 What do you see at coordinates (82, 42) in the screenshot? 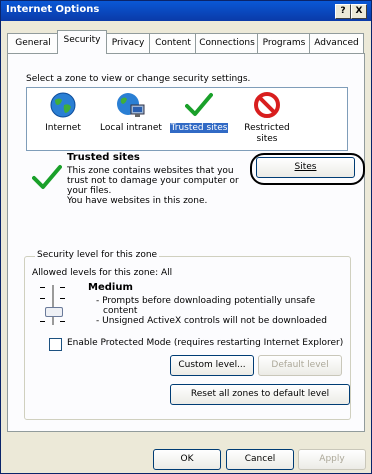
I see `tab-security: Security` at bounding box center [82, 42].